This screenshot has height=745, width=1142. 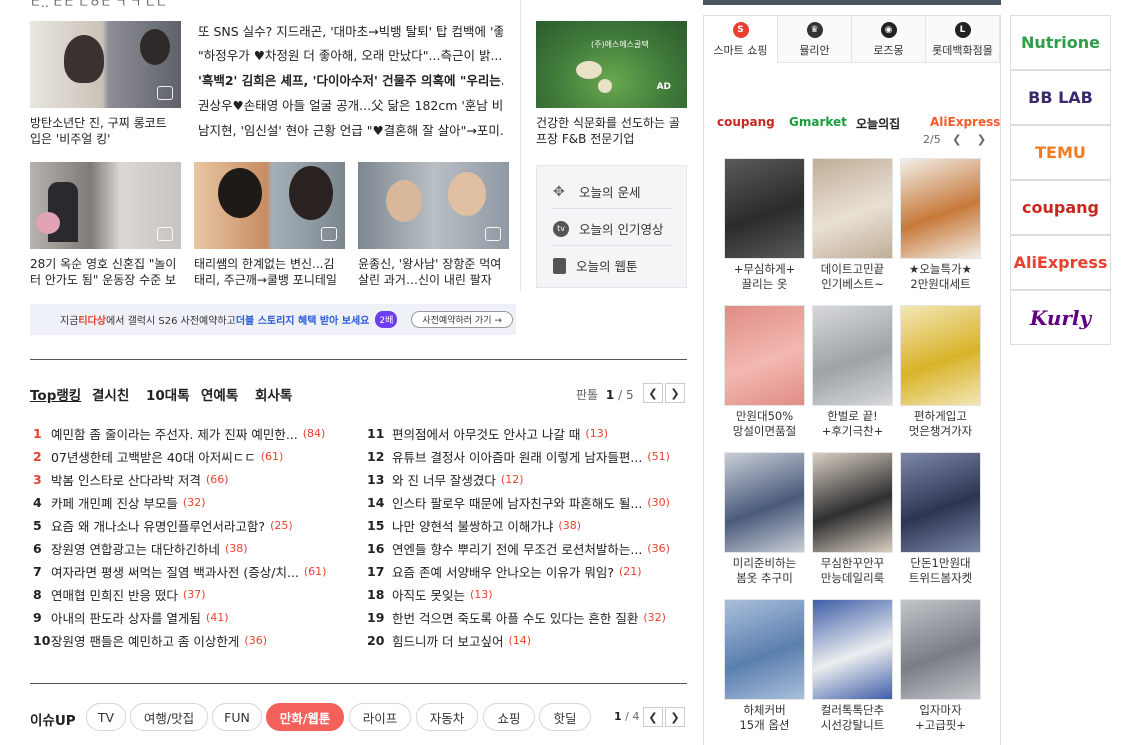 I want to click on issue-chip: FUN, so click(x=237, y=717).